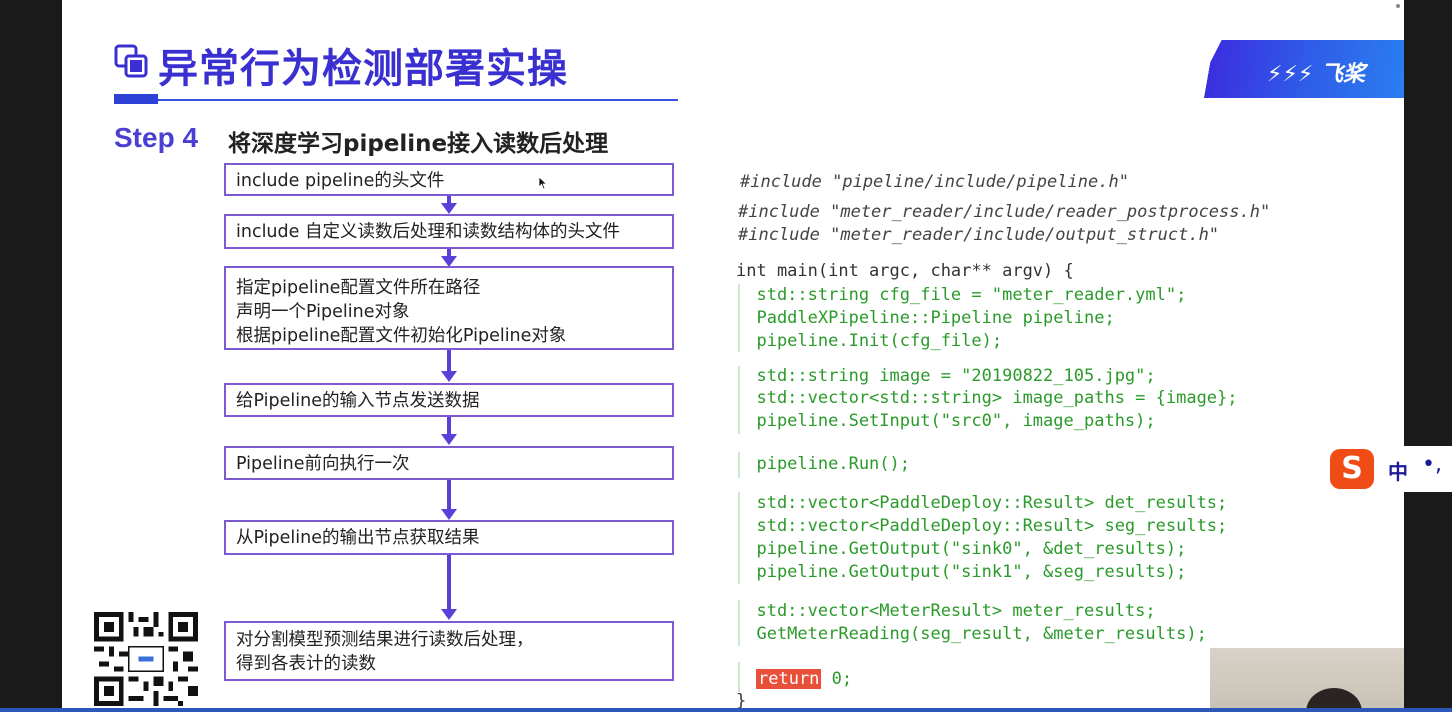 This screenshot has width=1452, height=712. Describe the element at coordinates (1432, 464) in the screenshot. I see `ime-punctuation-button: •,` at that location.